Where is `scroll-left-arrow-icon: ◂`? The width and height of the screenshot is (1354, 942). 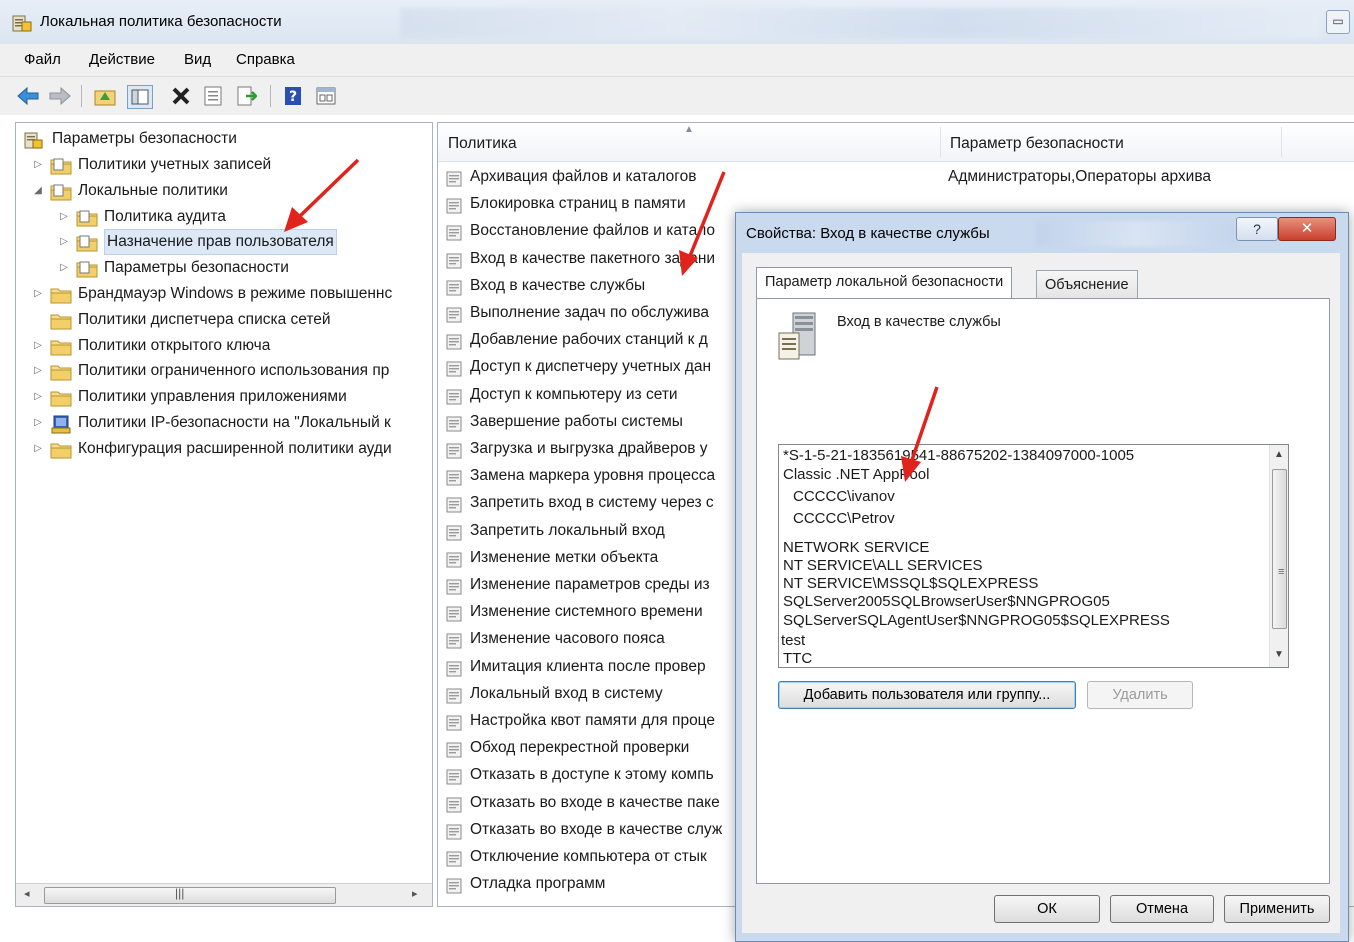
scroll-left-arrow-icon: ◂ is located at coordinates (27, 893).